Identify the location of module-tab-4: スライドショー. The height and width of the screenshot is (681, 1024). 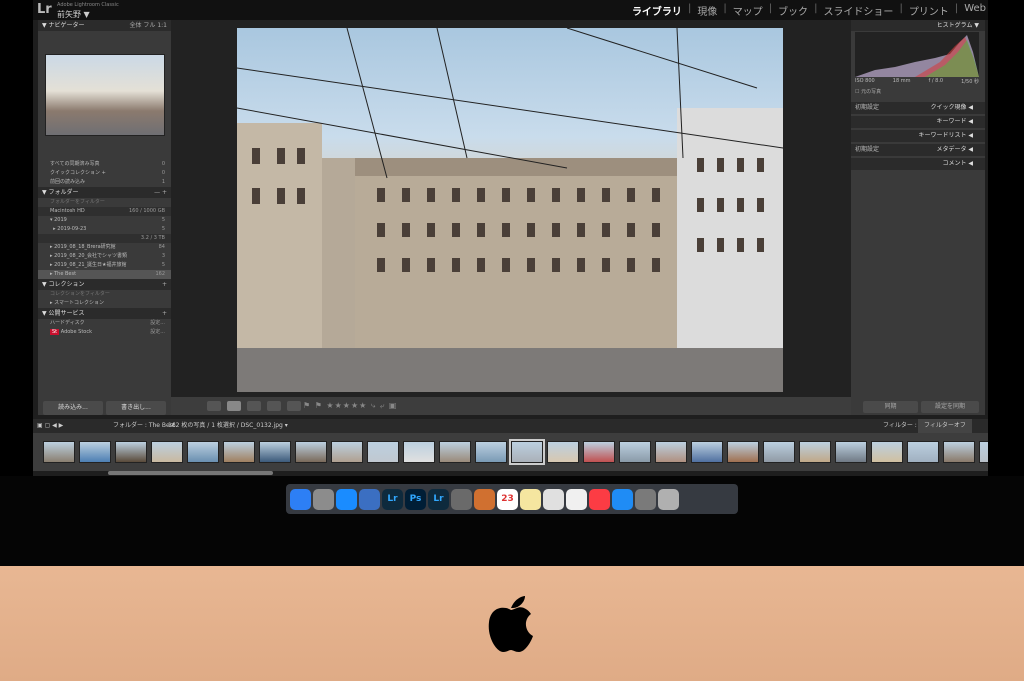
(858, 10).